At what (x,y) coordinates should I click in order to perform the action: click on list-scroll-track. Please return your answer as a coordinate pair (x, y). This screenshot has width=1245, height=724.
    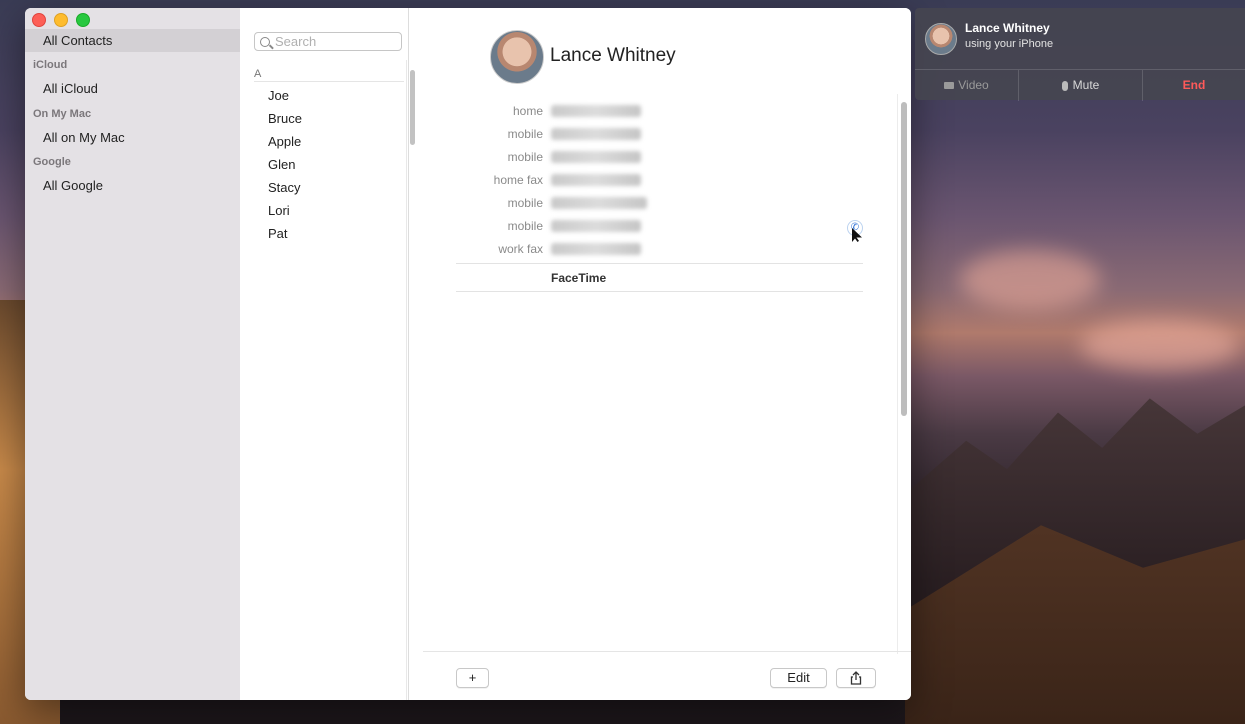
    Looking at the image, I should click on (406, 380).